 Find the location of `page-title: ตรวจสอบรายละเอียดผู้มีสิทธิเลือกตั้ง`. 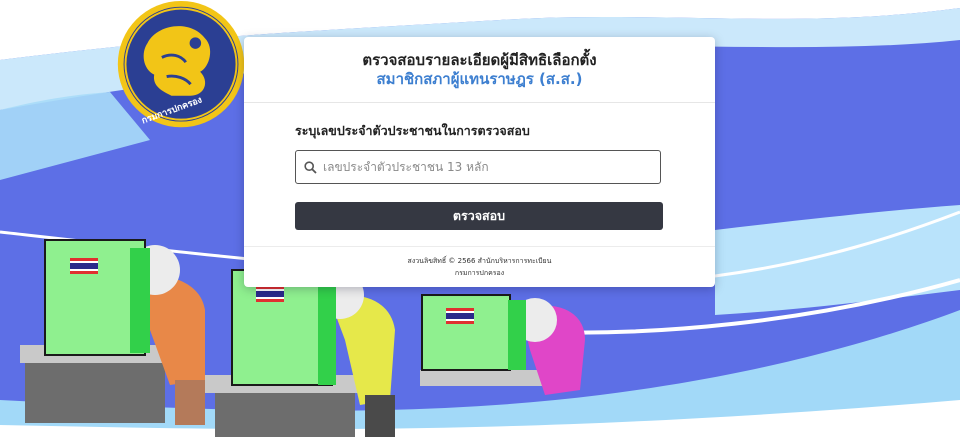

page-title: ตรวจสอบรายละเอียดผู้มีสิทธิเลือกตั้ง is located at coordinates (479, 60).